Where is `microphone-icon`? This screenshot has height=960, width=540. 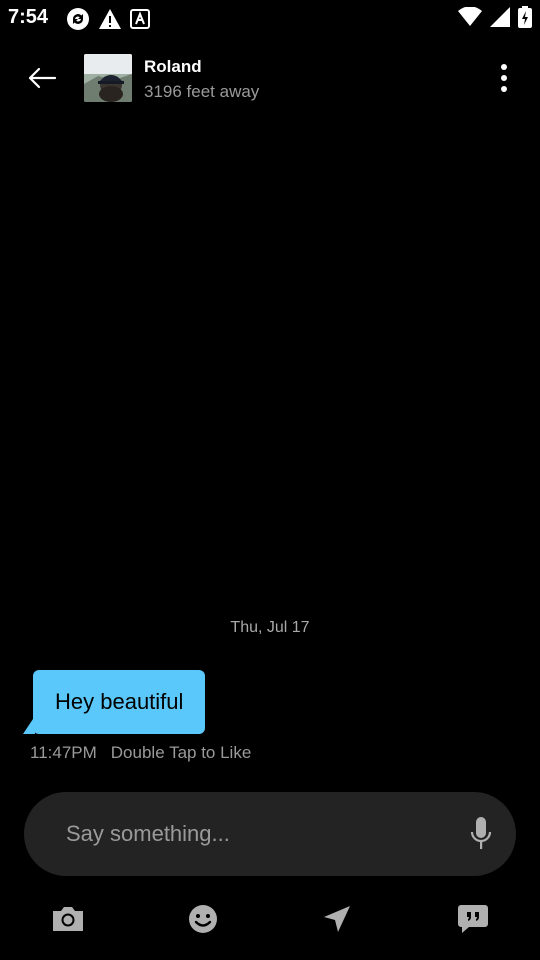 microphone-icon is located at coordinates (481, 833).